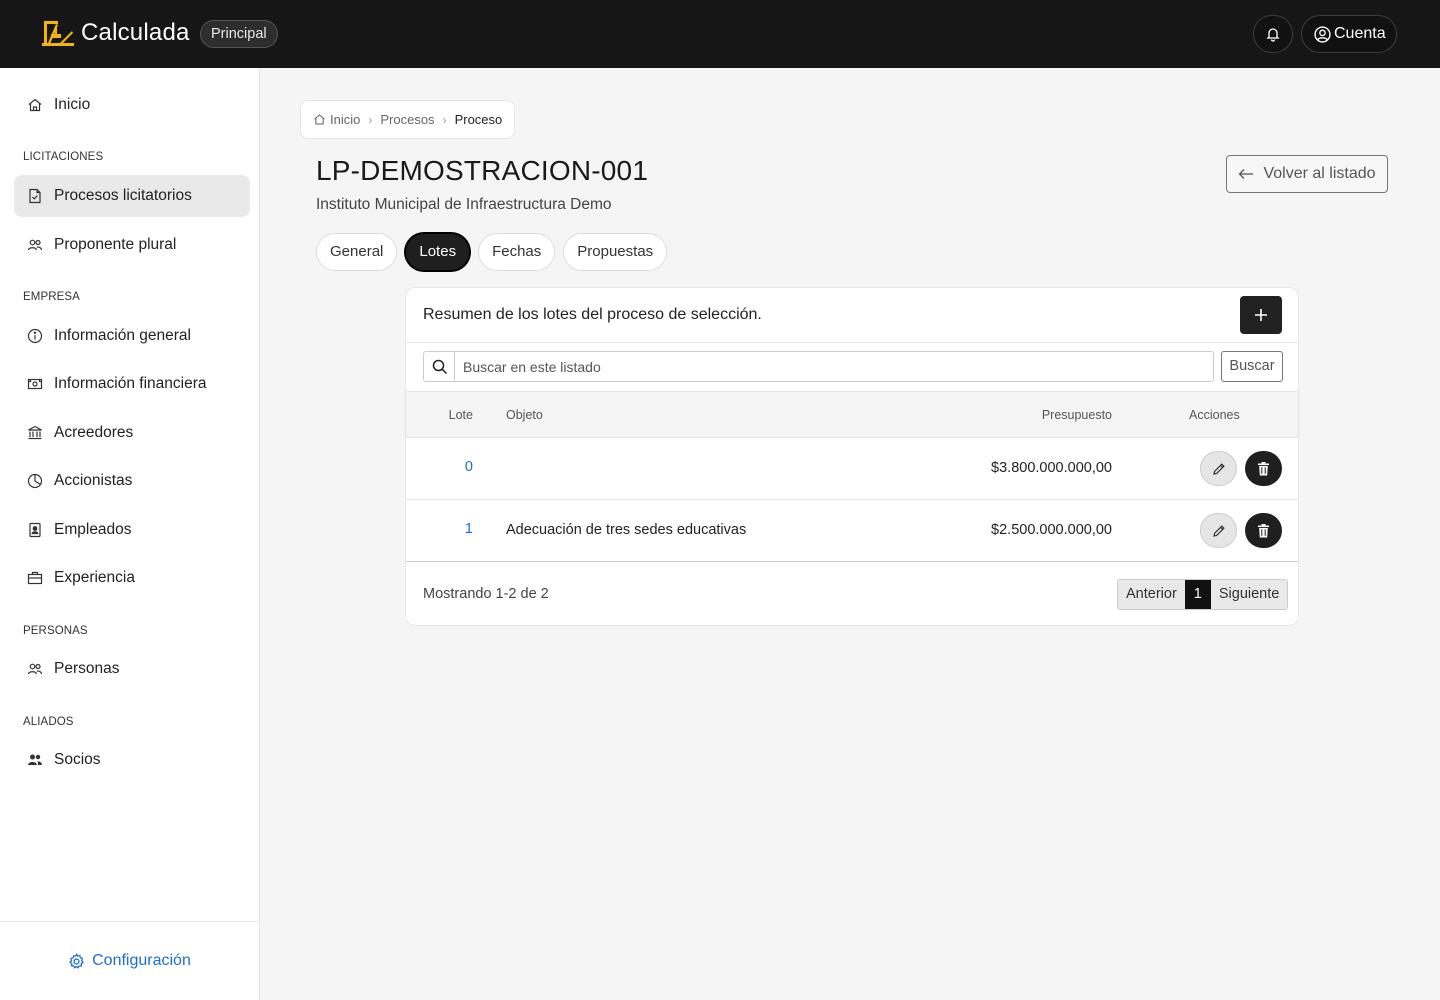 The width and height of the screenshot is (1440, 1000). Describe the element at coordinates (1322, 34) in the screenshot. I see `user-circle-icon` at that location.